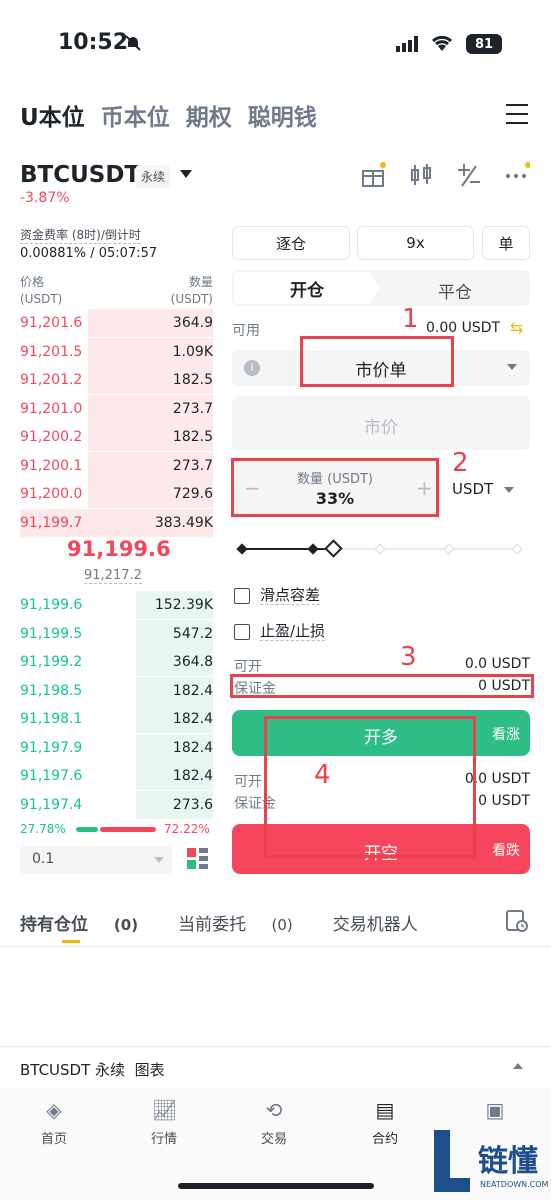  Describe the element at coordinates (116, 776) in the screenshot. I see `bid-row: 91,197.6 182.4` at that location.